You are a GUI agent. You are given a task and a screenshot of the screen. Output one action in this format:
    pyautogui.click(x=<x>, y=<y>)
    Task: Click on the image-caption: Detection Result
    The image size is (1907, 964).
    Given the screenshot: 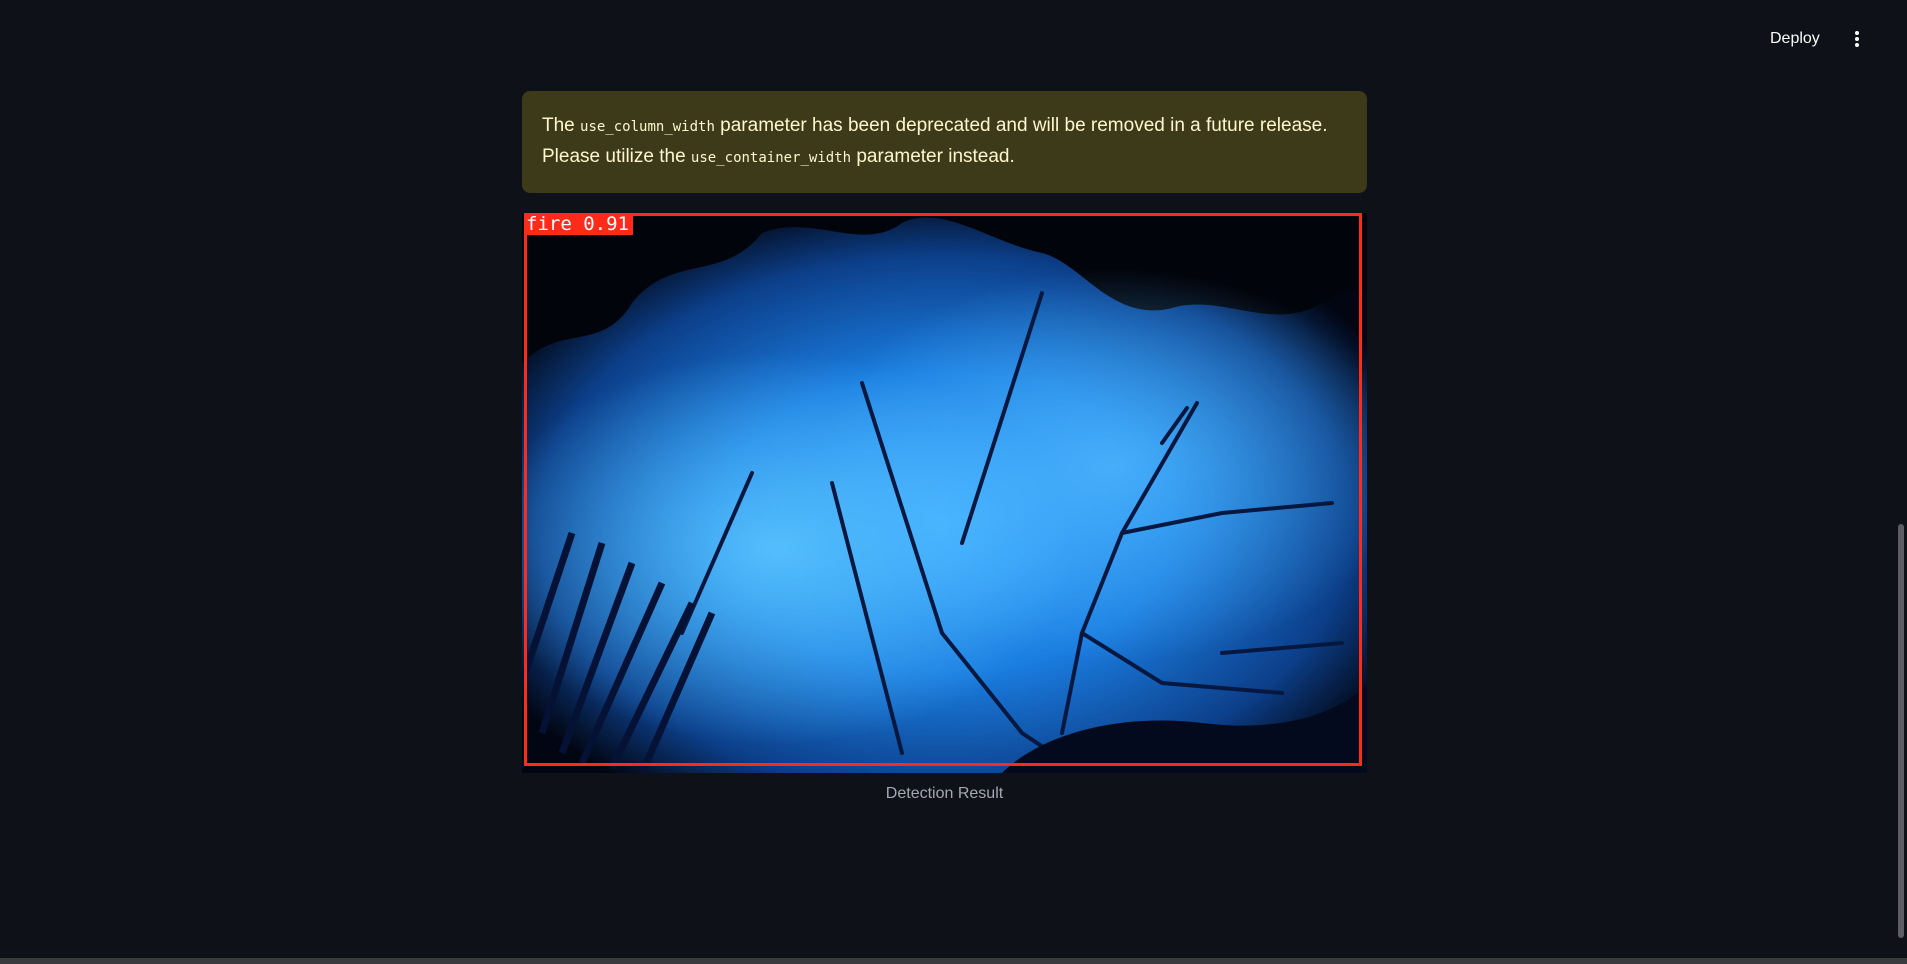 What is the action you would take?
    pyautogui.click(x=944, y=793)
    